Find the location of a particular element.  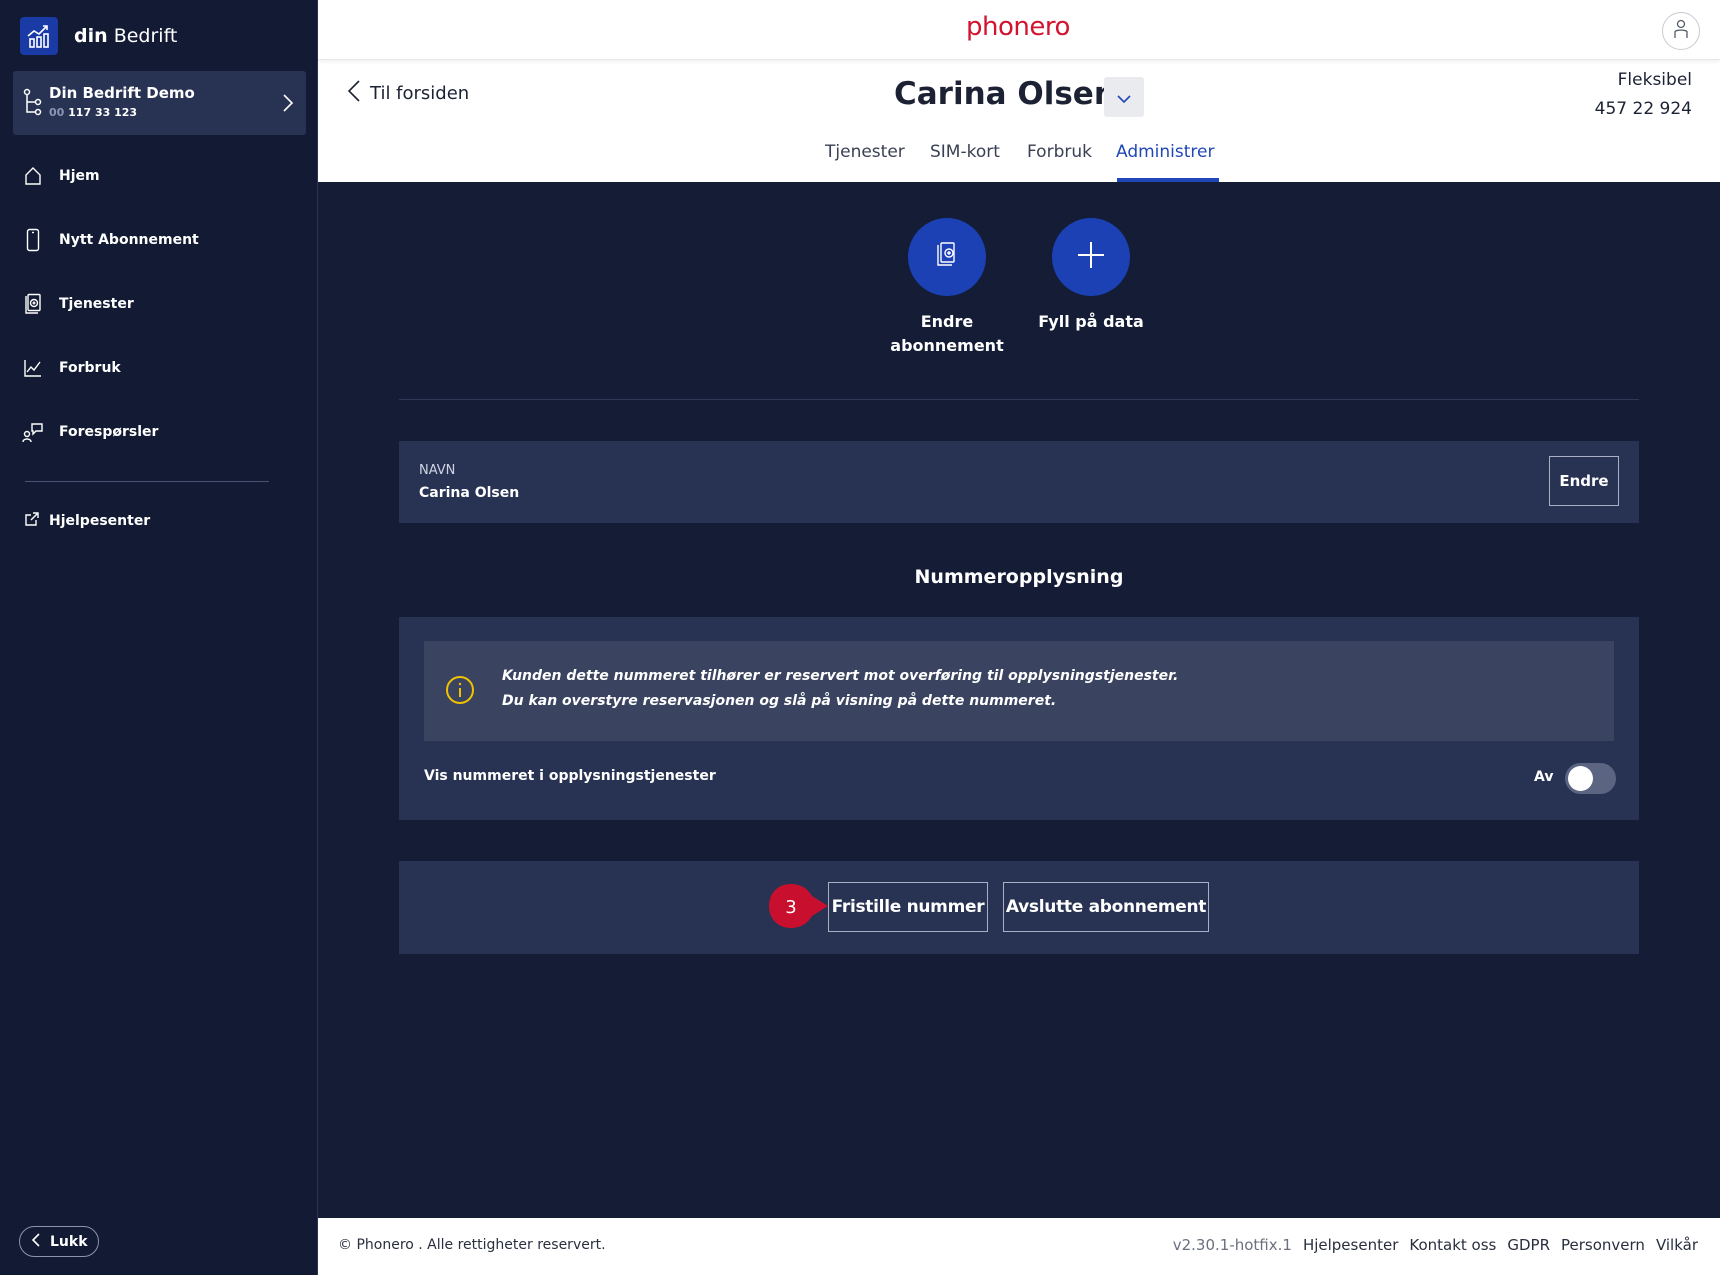

org-tree-icon is located at coordinates (33, 104).